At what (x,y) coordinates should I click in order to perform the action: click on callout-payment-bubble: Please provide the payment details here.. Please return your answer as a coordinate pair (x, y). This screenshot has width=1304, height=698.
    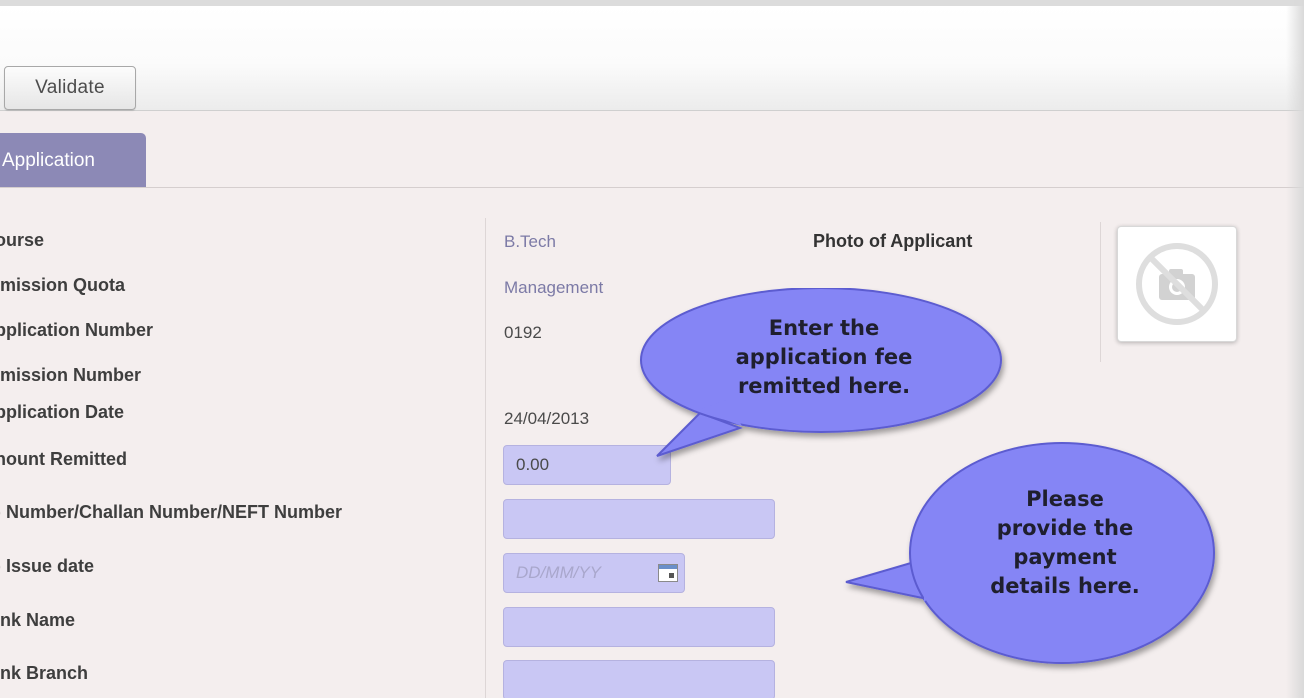
    Looking at the image, I should click on (1030, 553).